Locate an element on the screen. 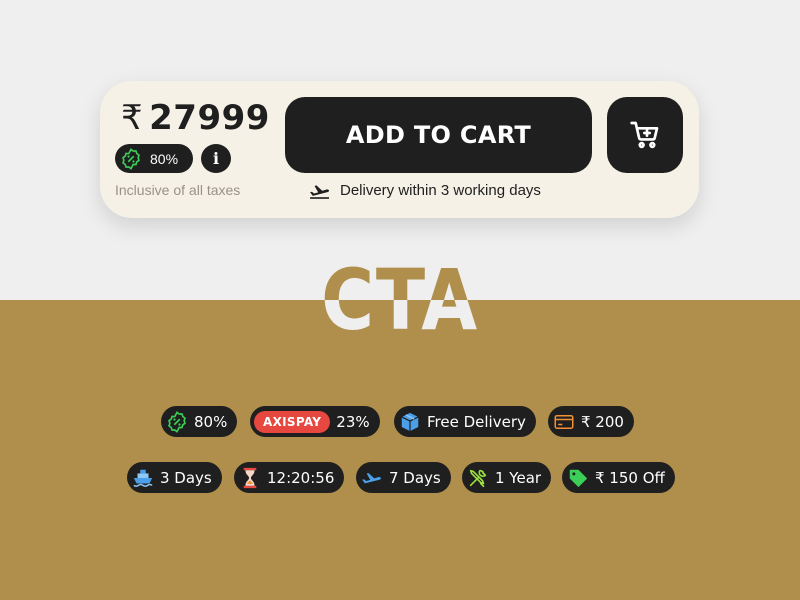  discount-chip-label: 80% is located at coordinates (211, 421).